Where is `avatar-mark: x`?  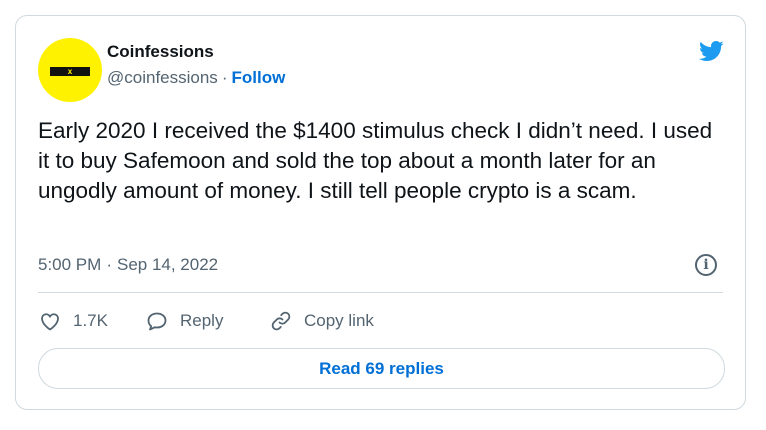 avatar-mark: x is located at coordinates (70, 71).